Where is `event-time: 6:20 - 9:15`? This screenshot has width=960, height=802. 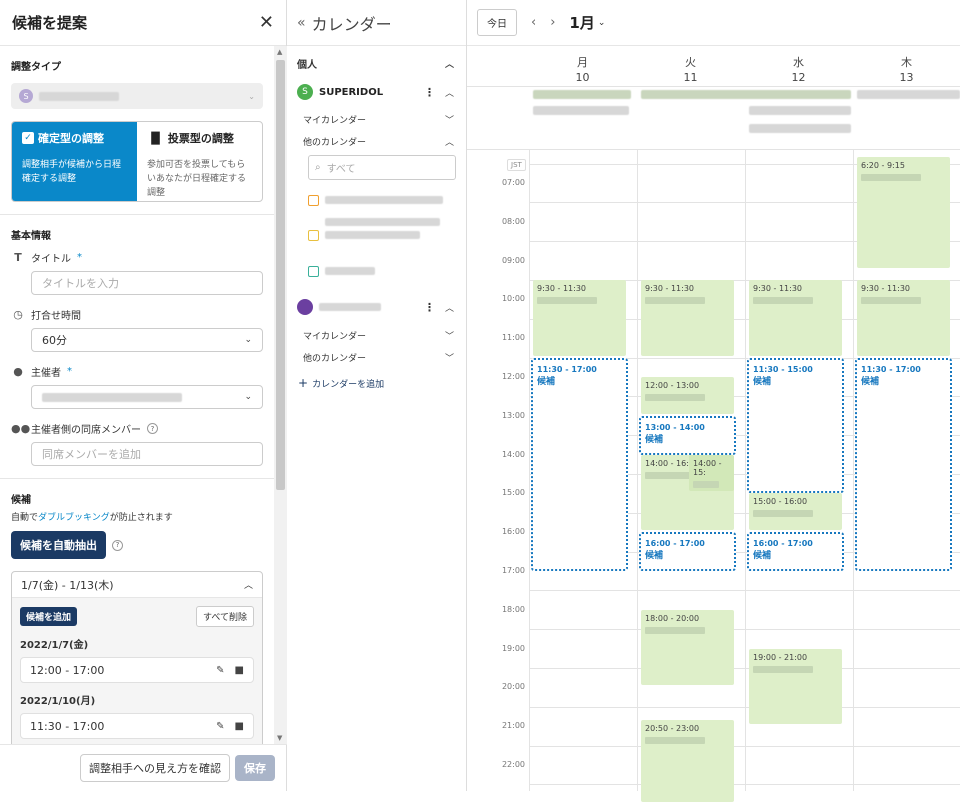 event-time: 6:20 - 9:15 is located at coordinates (883, 166).